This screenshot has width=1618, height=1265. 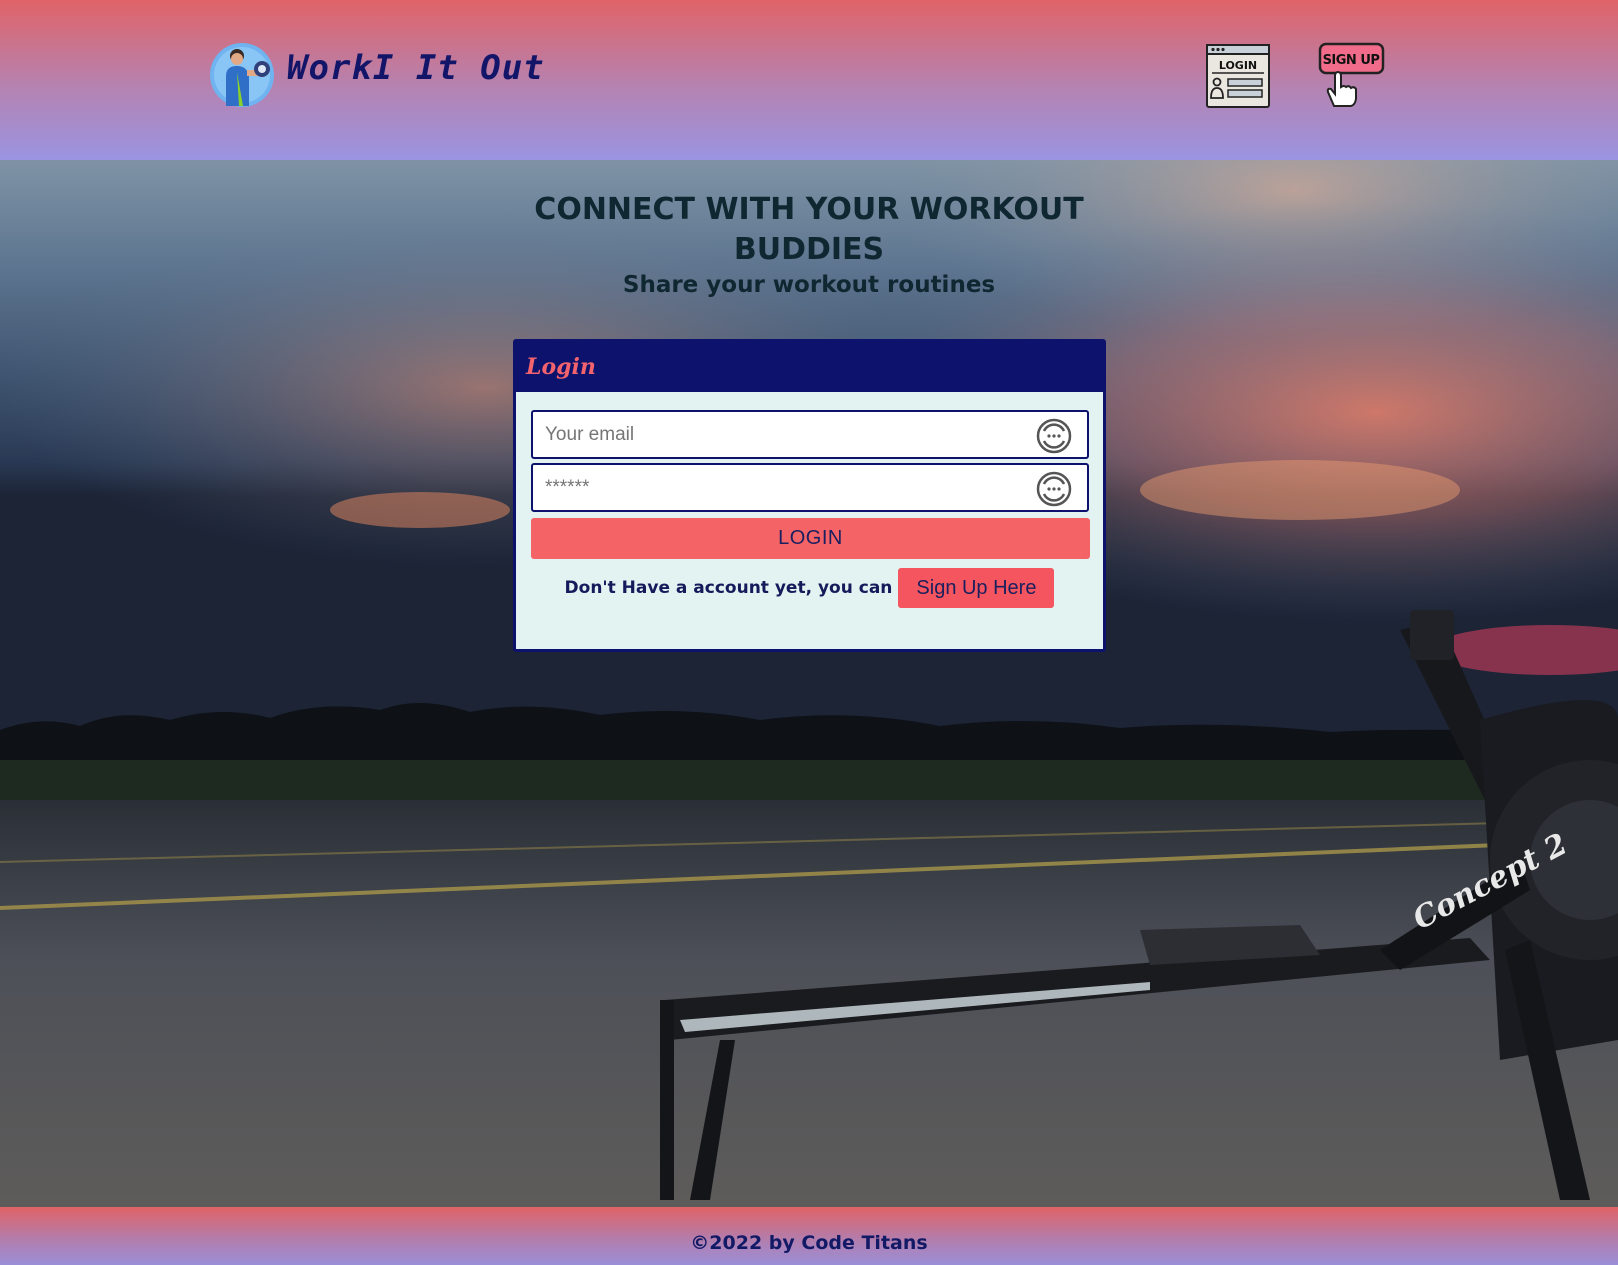 What do you see at coordinates (809, 229) in the screenshot?
I see `hero-headline: CONNECT WITH YOUR WORKOUT BUDDIES` at bounding box center [809, 229].